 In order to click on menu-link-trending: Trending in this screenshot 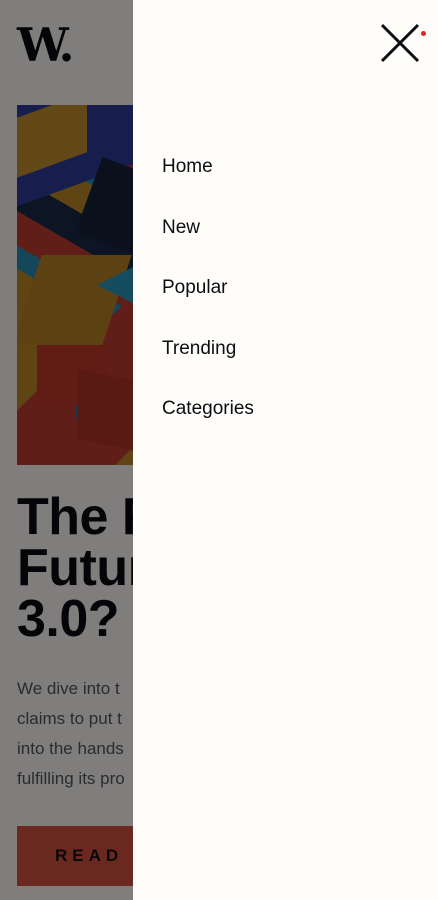, I will do `click(208, 349)`.